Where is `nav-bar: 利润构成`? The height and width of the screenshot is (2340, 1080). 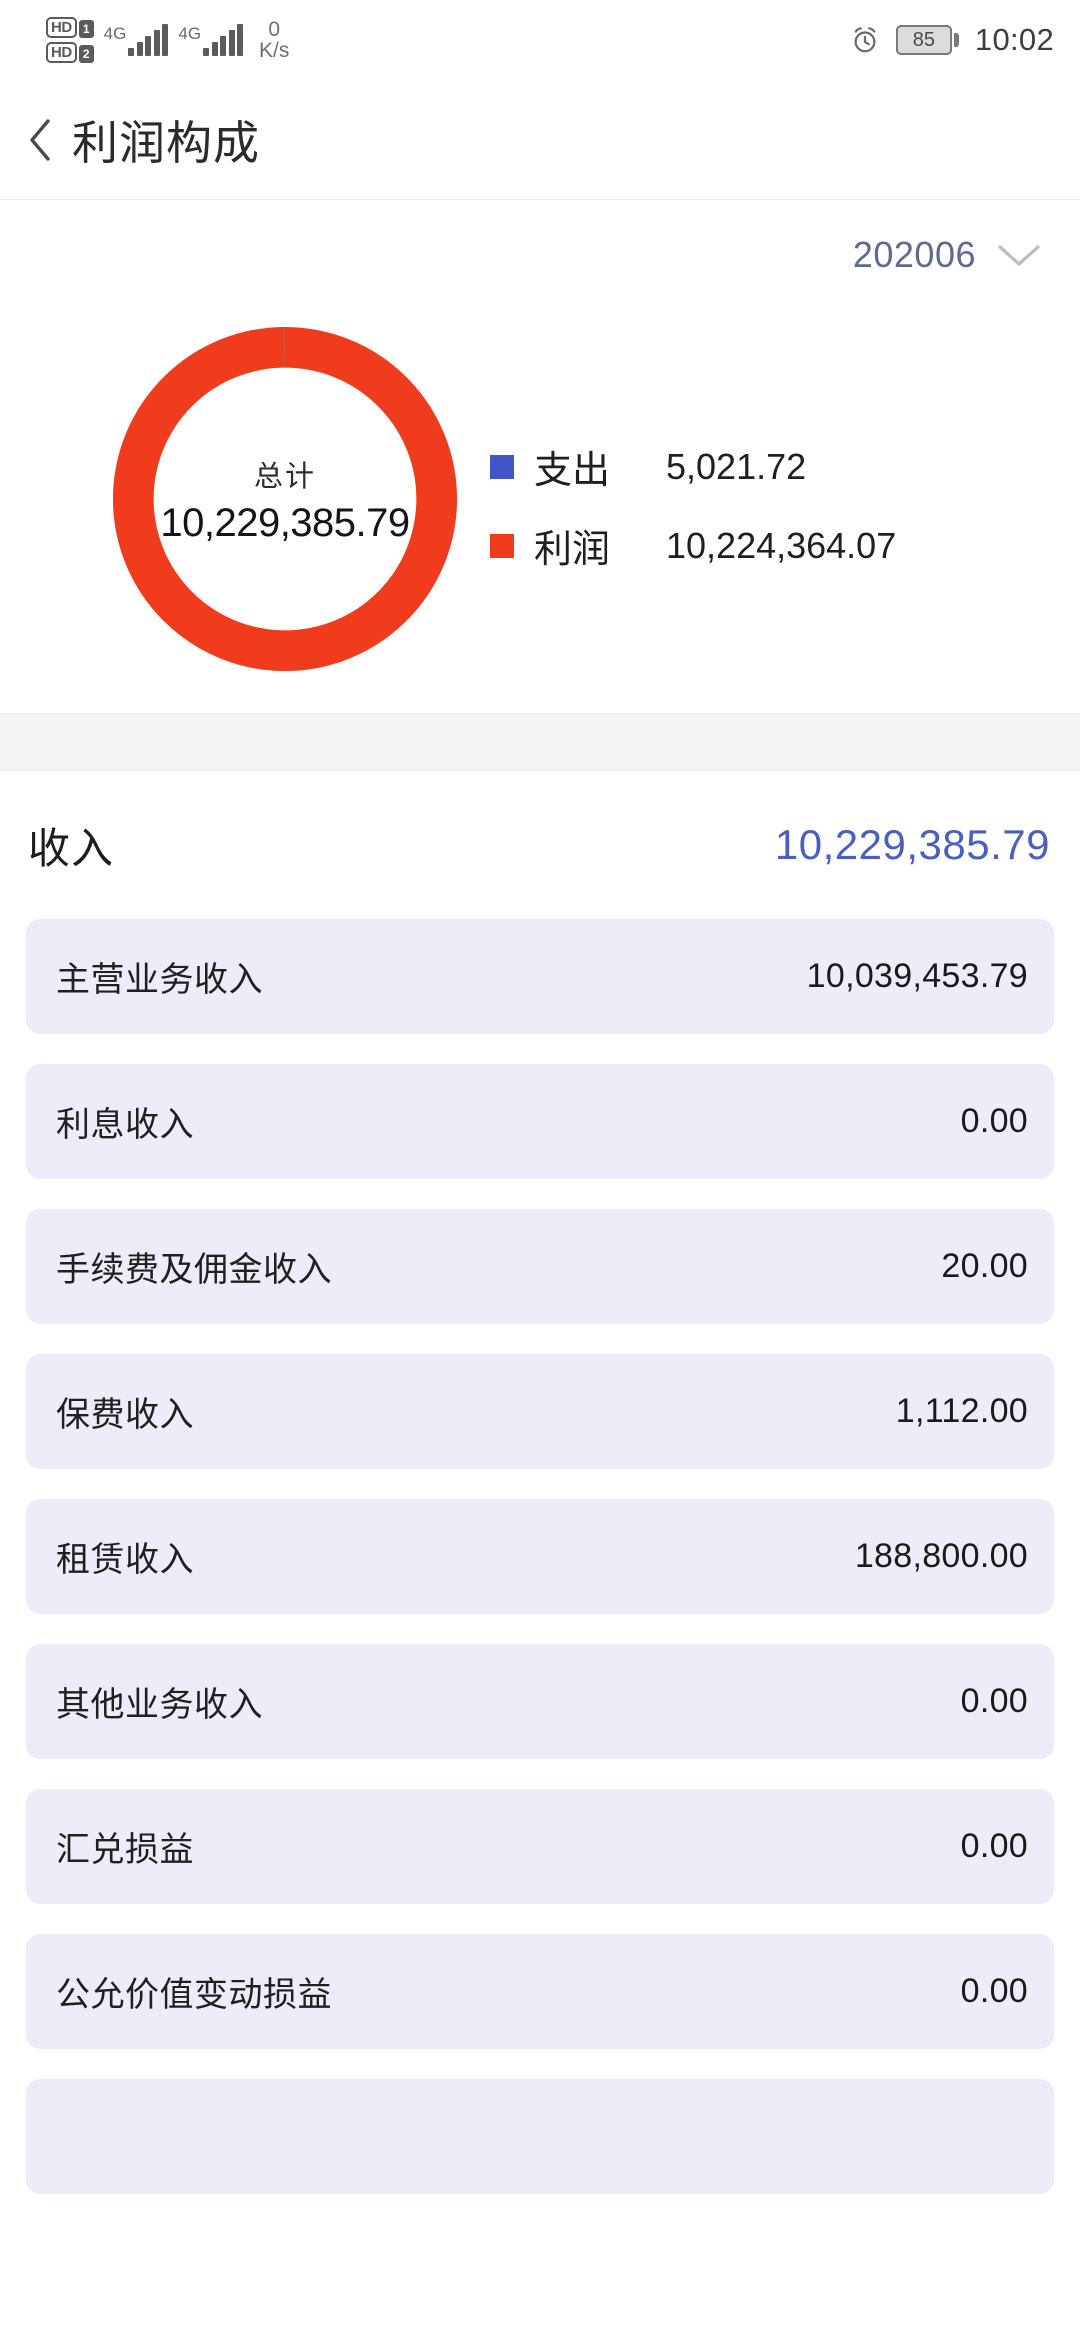
nav-bar: 利润构成 is located at coordinates (540, 140).